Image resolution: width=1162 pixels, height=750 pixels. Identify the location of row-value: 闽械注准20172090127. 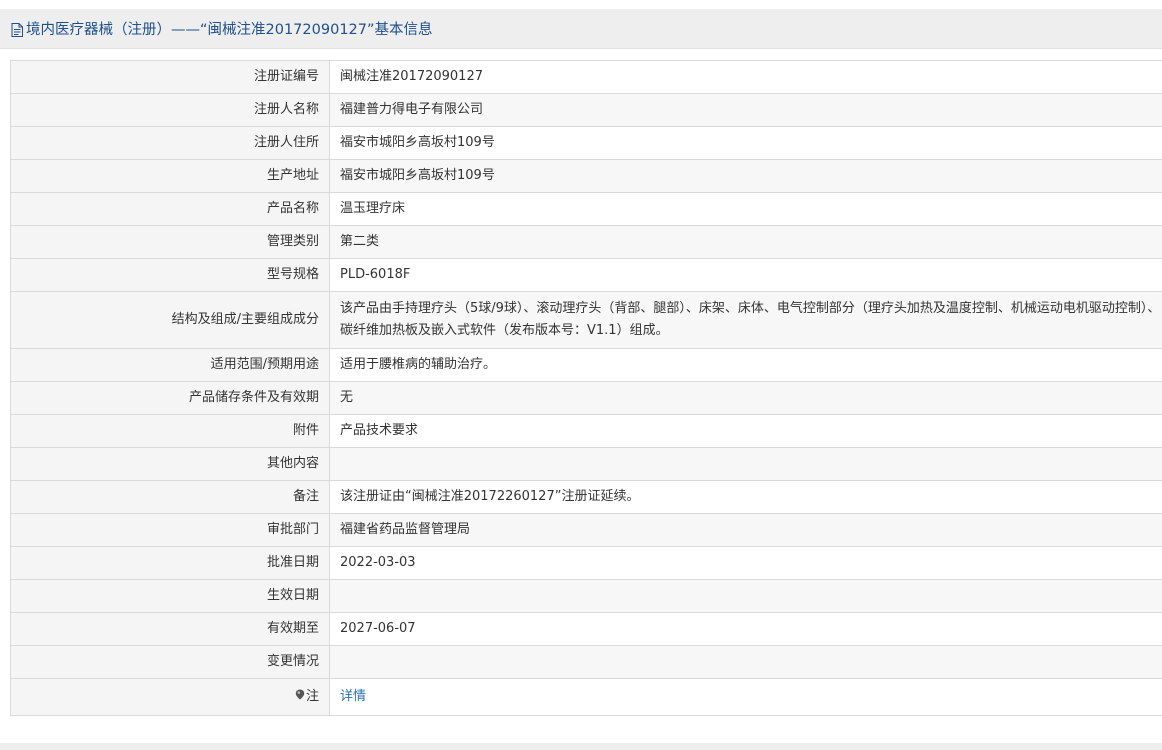
(411, 76).